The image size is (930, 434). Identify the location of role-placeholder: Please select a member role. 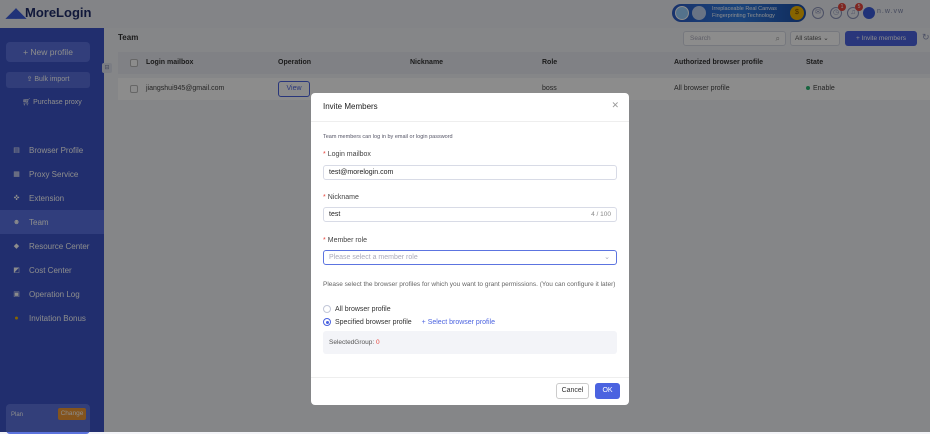
(373, 257).